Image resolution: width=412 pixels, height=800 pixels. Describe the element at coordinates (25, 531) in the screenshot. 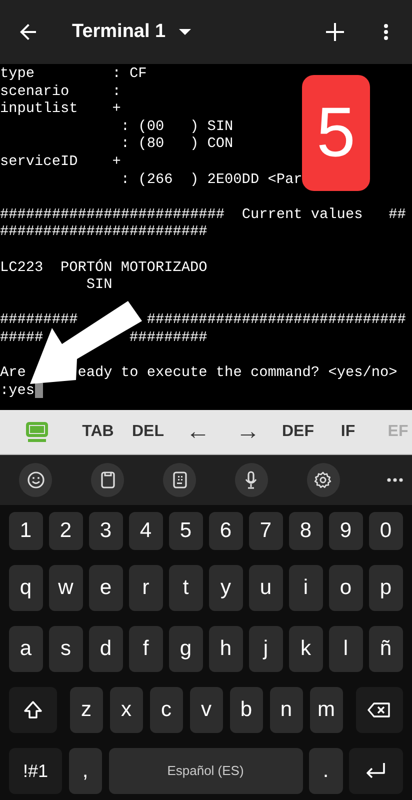

I see `key: 1` at that location.